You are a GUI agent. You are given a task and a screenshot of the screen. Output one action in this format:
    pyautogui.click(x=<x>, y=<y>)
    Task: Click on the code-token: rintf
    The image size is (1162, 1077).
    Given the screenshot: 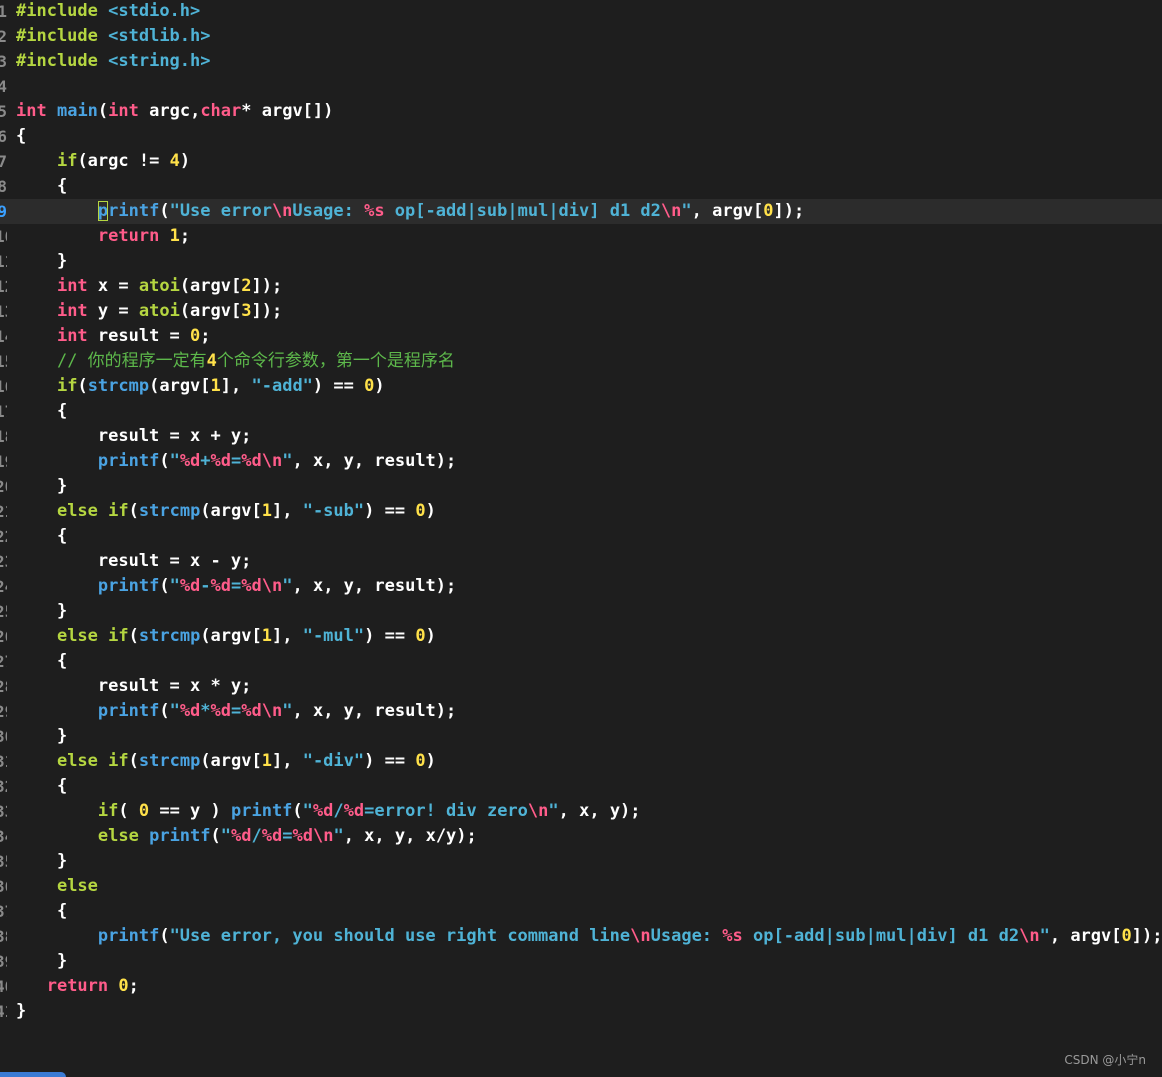 What is the action you would take?
    pyautogui.click(x=134, y=211)
    